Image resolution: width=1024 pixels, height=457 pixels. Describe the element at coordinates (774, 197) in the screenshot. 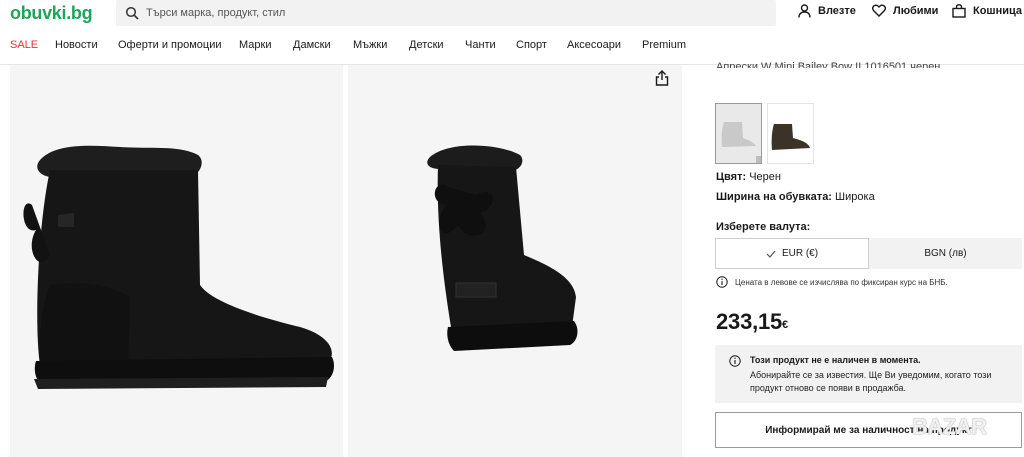

I see `width-spec-label: Ширина на обувката:` at that location.